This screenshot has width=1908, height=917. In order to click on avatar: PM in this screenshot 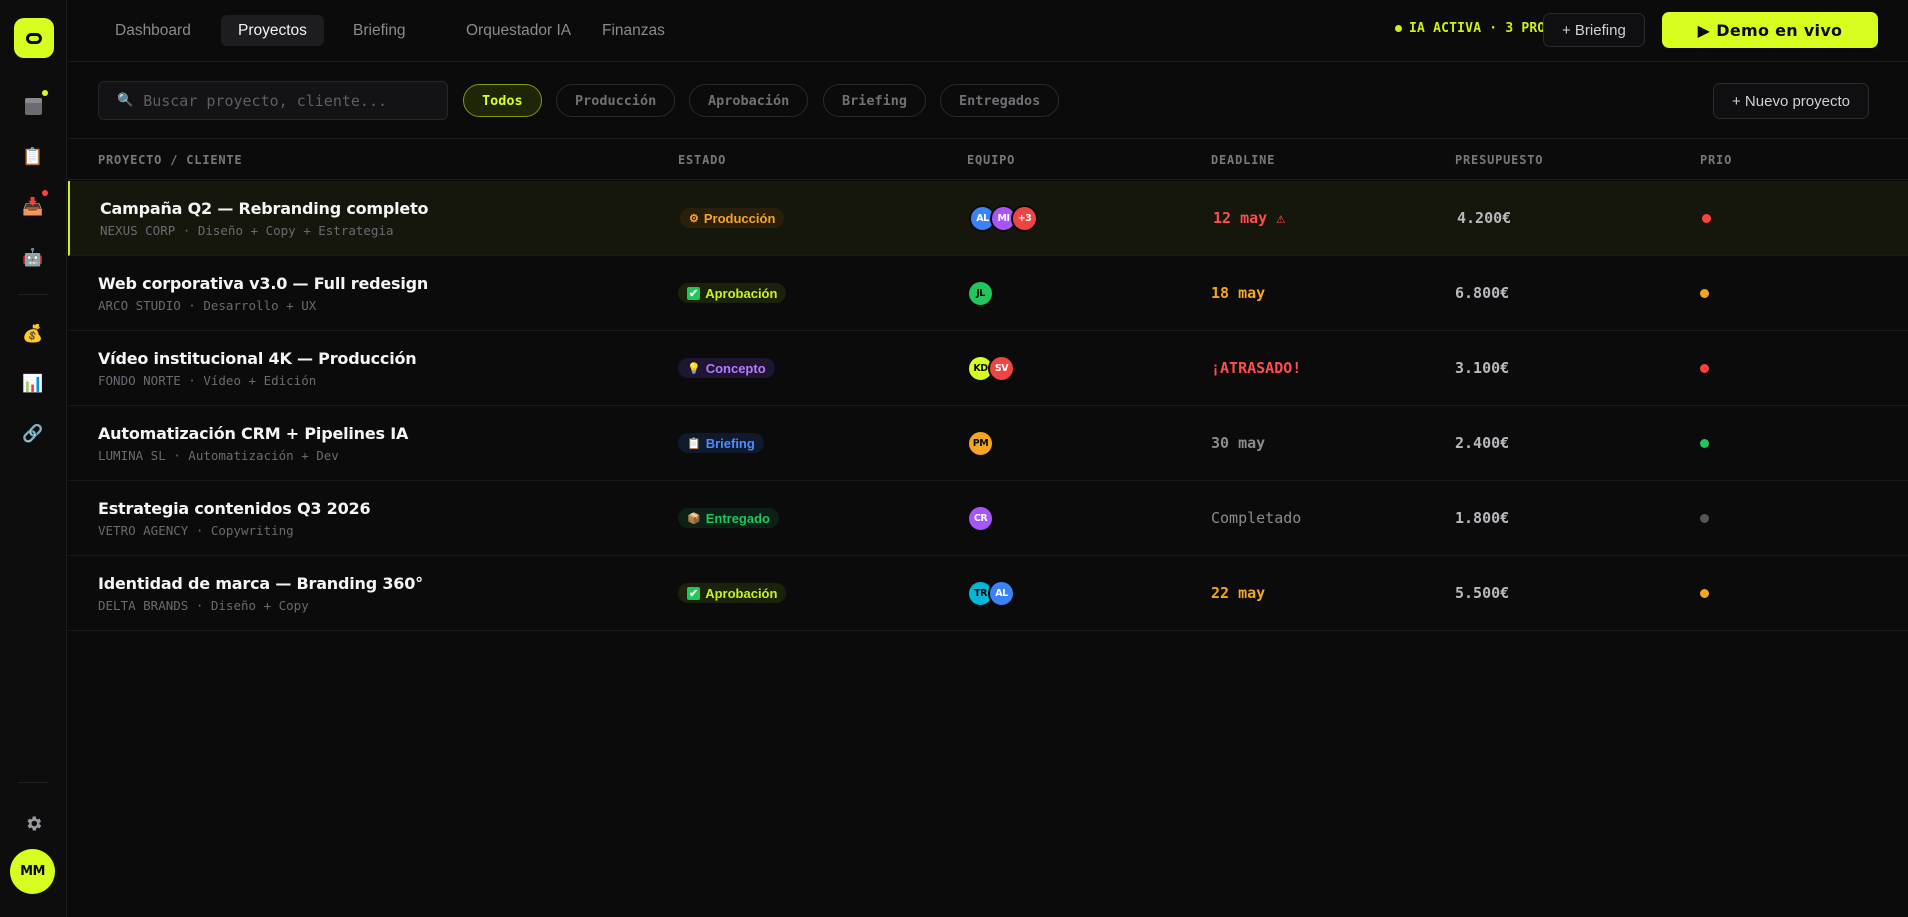, I will do `click(980, 443)`.